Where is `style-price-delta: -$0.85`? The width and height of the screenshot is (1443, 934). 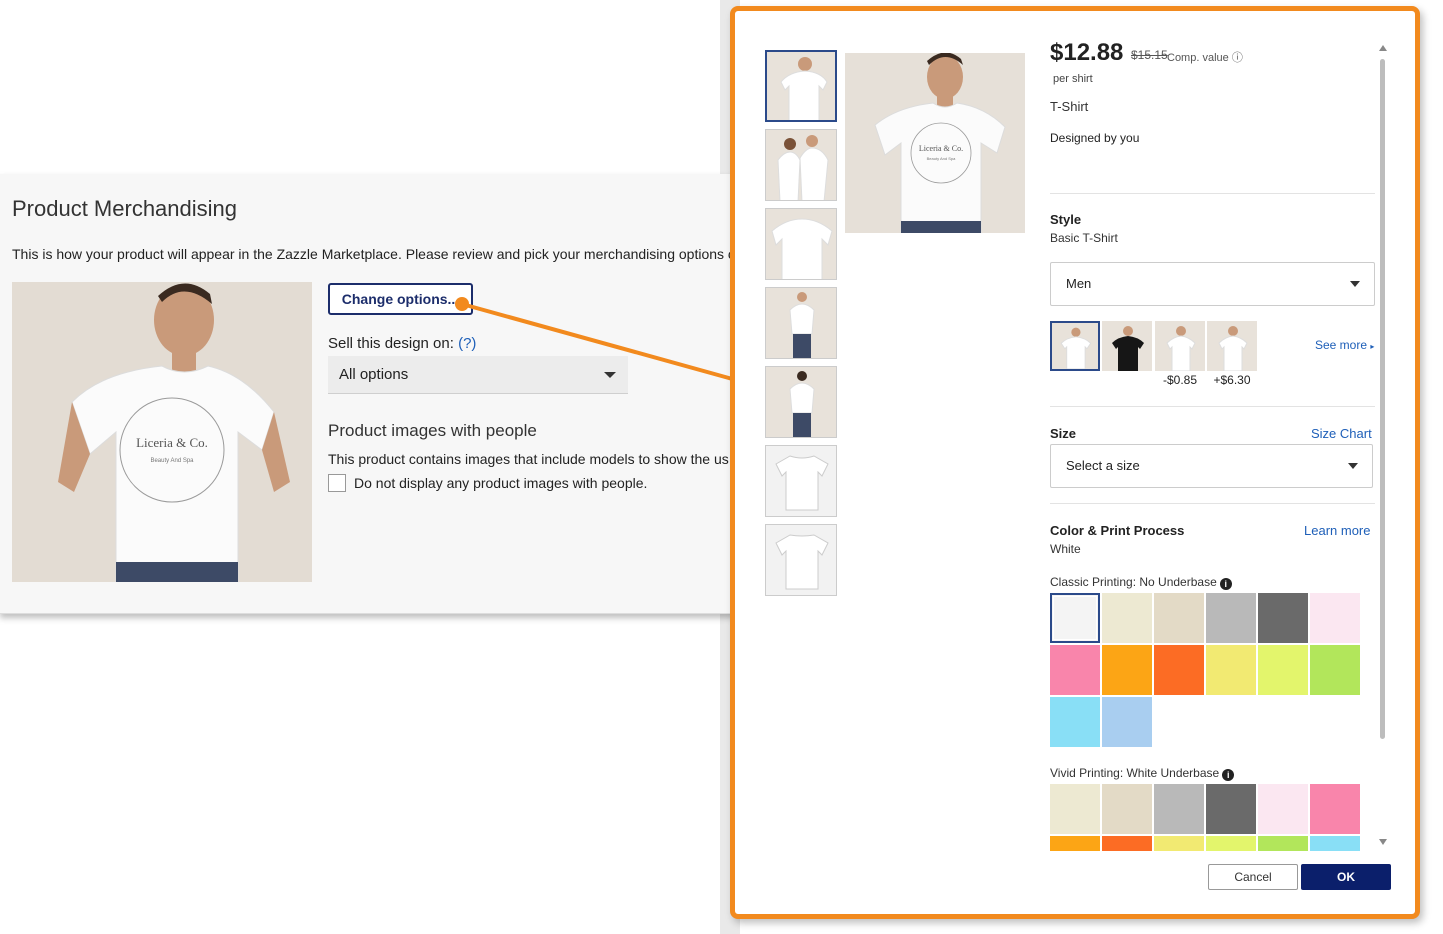 style-price-delta: -$0.85 is located at coordinates (1180, 380).